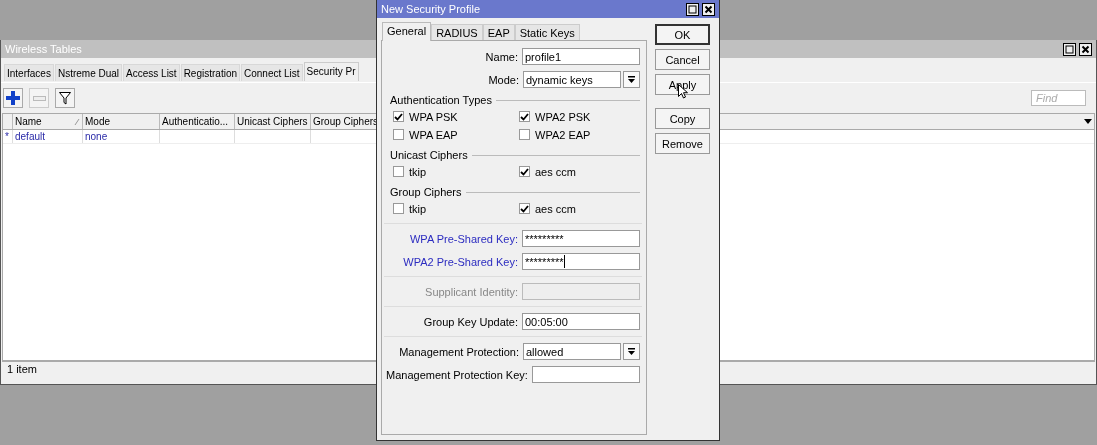 This screenshot has width=1097, height=445. I want to click on input-field: 00:05:00, so click(581, 321).